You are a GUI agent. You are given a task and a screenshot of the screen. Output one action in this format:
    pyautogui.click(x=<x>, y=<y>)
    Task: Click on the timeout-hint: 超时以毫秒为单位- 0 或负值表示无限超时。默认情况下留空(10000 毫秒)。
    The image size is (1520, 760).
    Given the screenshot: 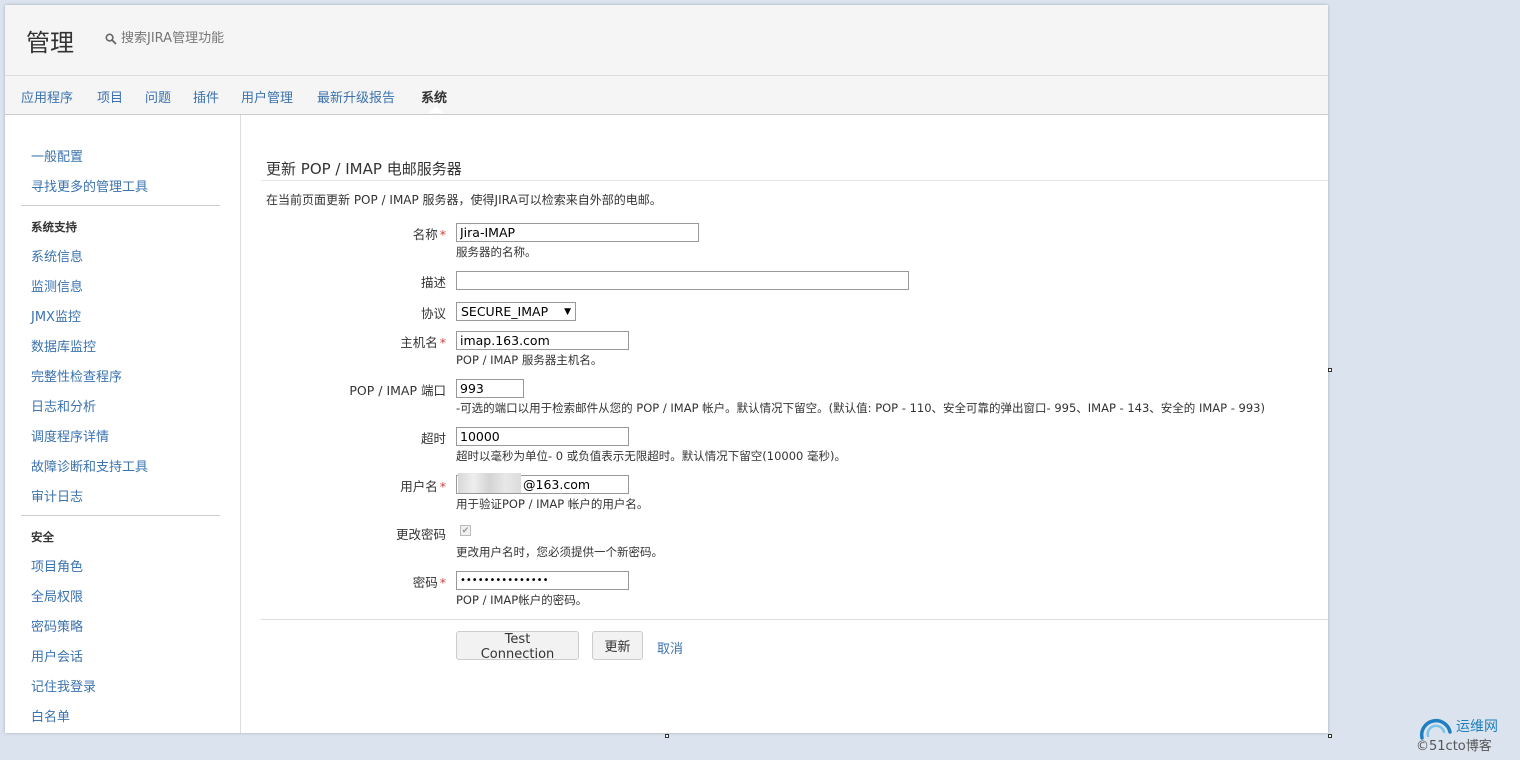 What is the action you would take?
    pyautogui.click(x=651, y=456)
    